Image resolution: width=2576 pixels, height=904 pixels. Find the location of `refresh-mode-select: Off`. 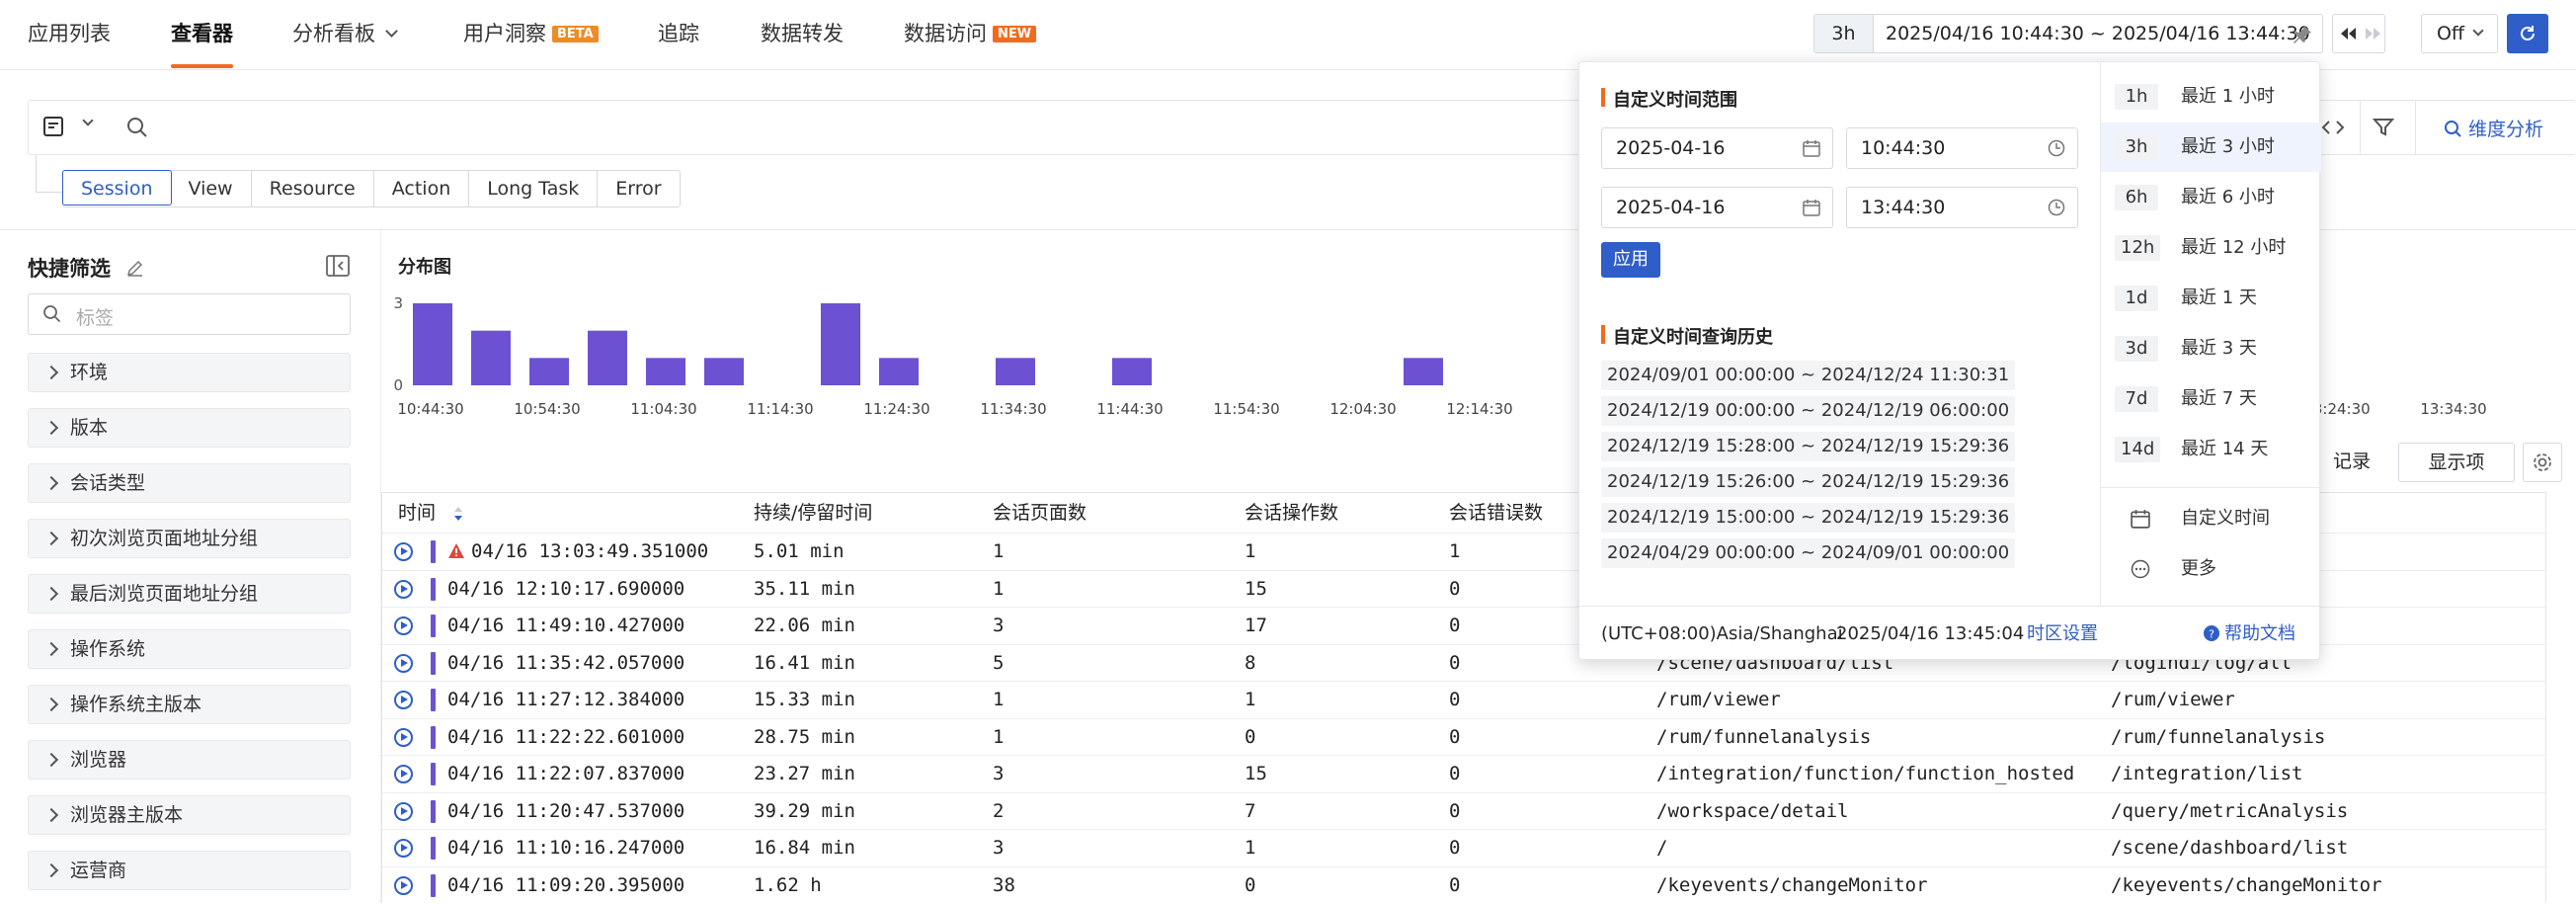

refresh-mode-select: Off is located at coordinates (2459, 33).